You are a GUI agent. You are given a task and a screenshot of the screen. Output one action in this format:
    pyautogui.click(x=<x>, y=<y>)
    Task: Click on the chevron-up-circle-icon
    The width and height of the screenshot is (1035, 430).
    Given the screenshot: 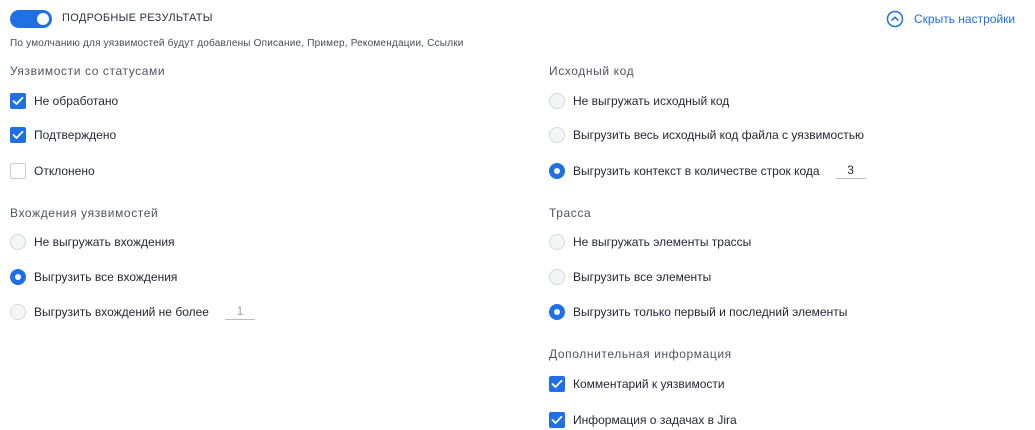 What is the action you would take?
    pyautogui.click(x=895, y=19)
    